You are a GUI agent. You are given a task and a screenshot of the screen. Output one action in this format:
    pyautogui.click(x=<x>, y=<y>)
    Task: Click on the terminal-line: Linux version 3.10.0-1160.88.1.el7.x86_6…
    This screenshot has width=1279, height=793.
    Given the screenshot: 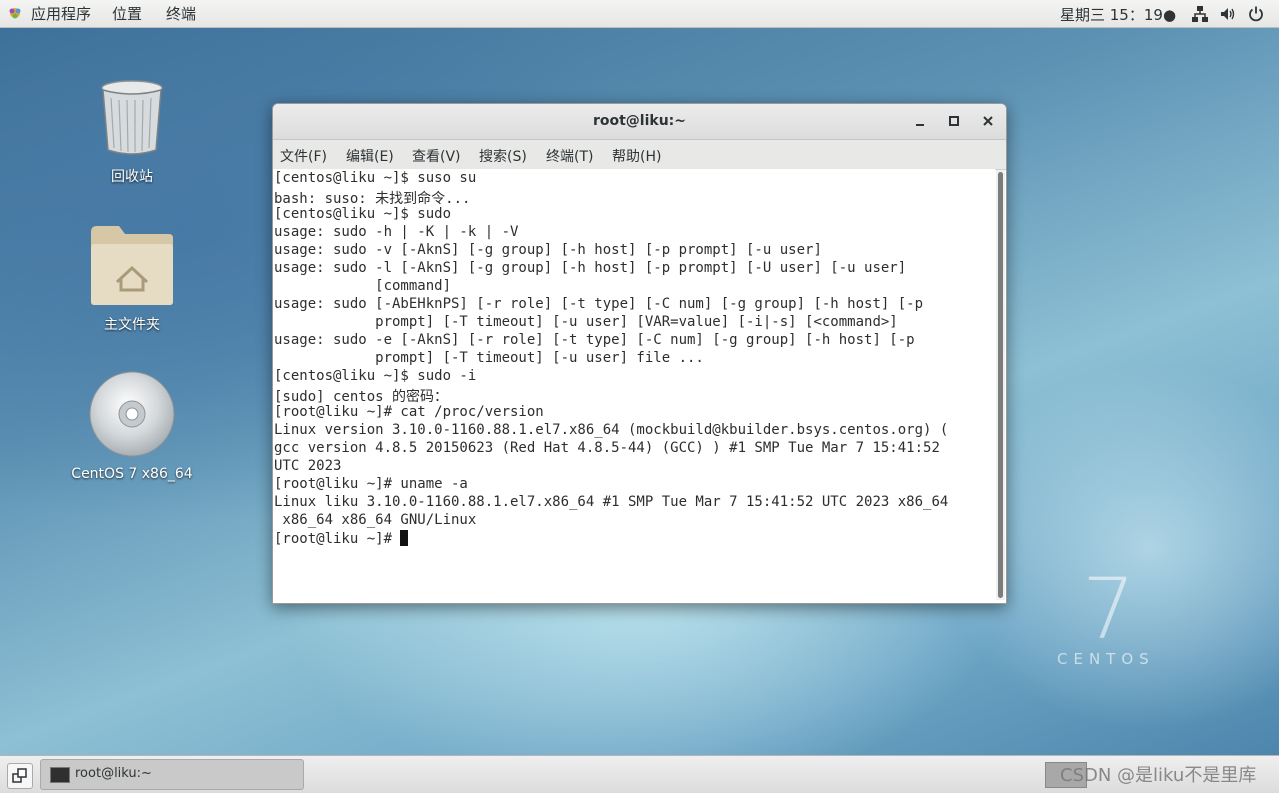 What is the action you would take?
    pyautogui.click(x=611, y=430)
    